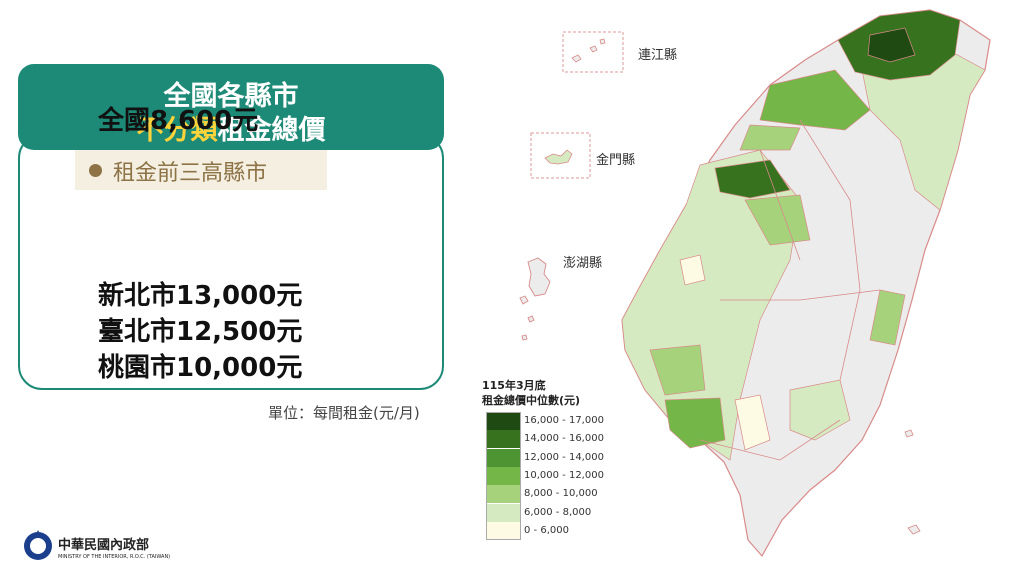 This screenshot has height=576, width=1024. What do you see at coordinates (190, 173) in the screenshot?
I see `top3-label: 租金前三高縣市` at bounding box center [190, 173].